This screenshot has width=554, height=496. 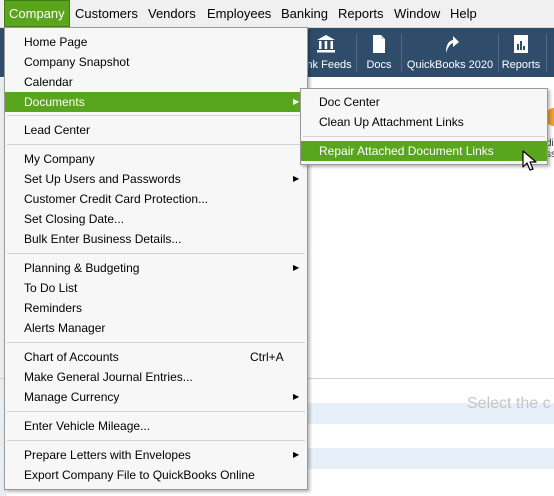 I want to click on shortcut-label: Ctrl+A, so click(x=267, y=357).